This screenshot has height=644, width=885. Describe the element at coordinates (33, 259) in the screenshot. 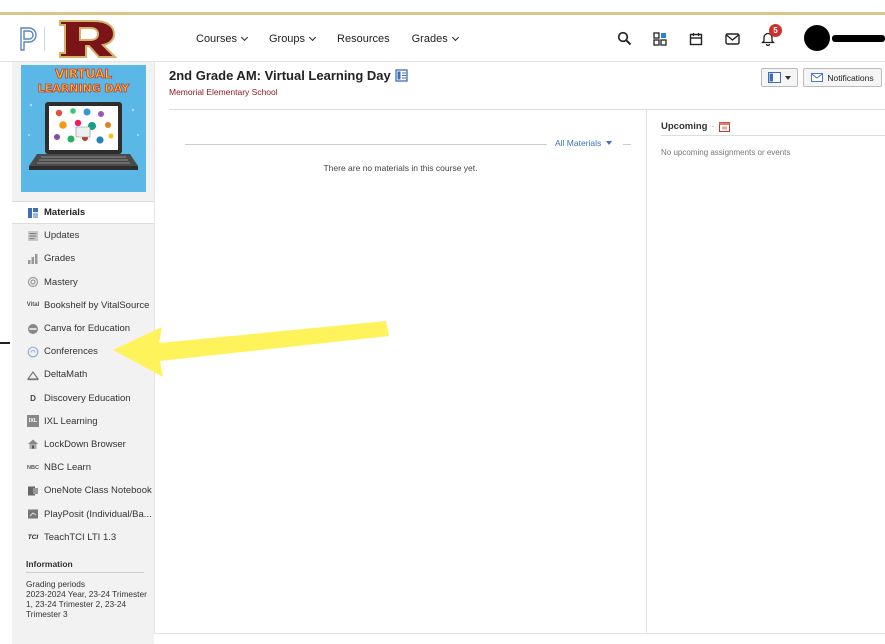

I see `grades-icon` at that location.